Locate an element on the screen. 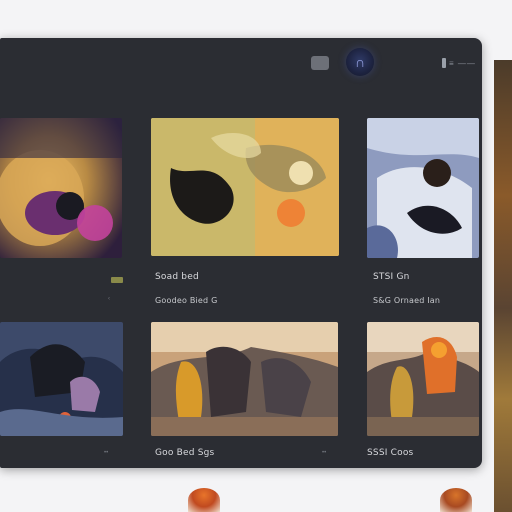 This screenshot has height=512, width=512. menu-control: ≡ —— is located at coordinates (460, 63).